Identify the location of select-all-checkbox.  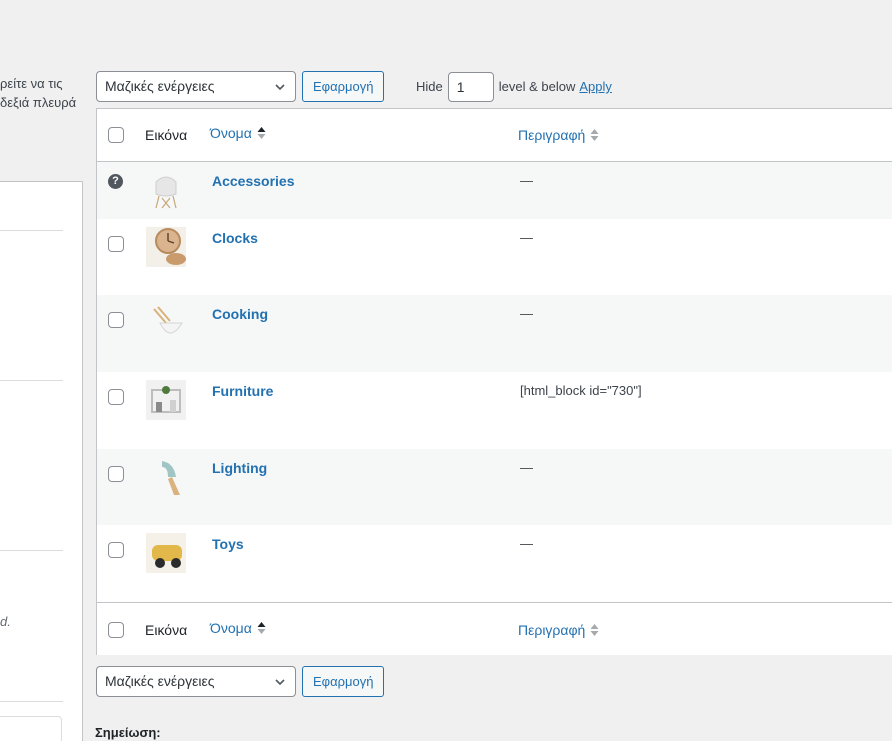
(116, 135).